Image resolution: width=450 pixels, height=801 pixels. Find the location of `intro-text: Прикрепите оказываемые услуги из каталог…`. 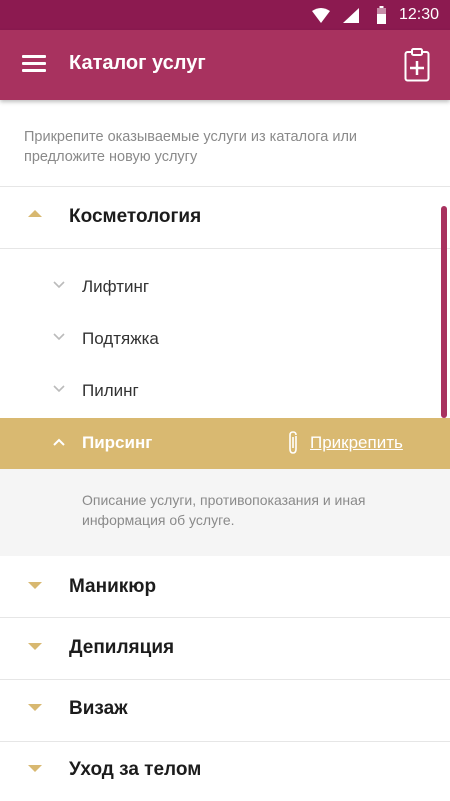

intro-text: Прикрепите оказываемые услуги из каталог… is located at coordinates (191, 147).